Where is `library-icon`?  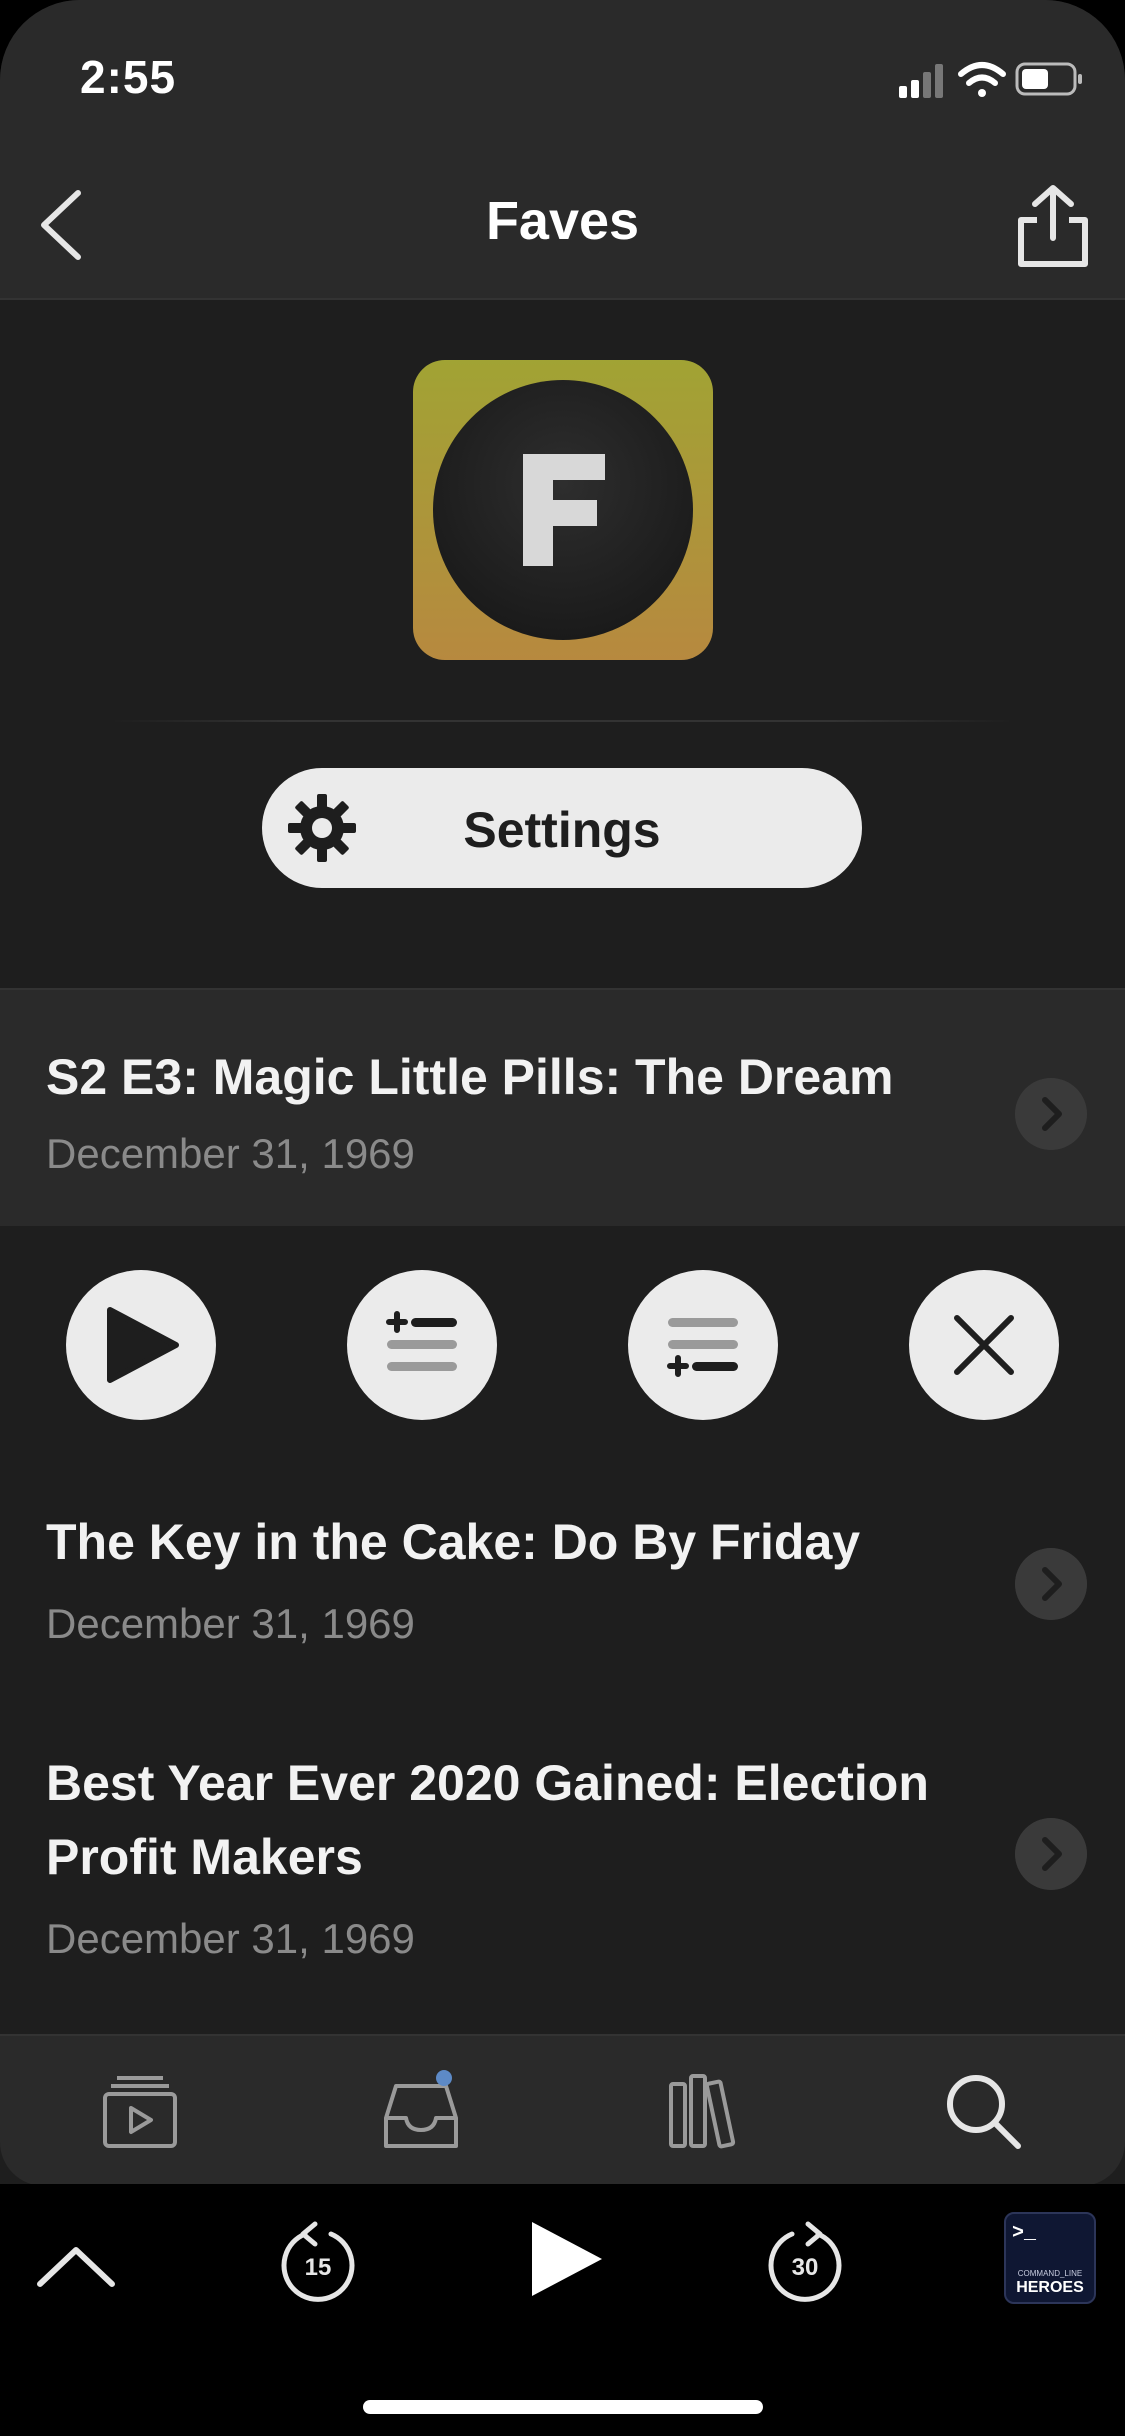 library-icon is located at coordinates (702, 2111).